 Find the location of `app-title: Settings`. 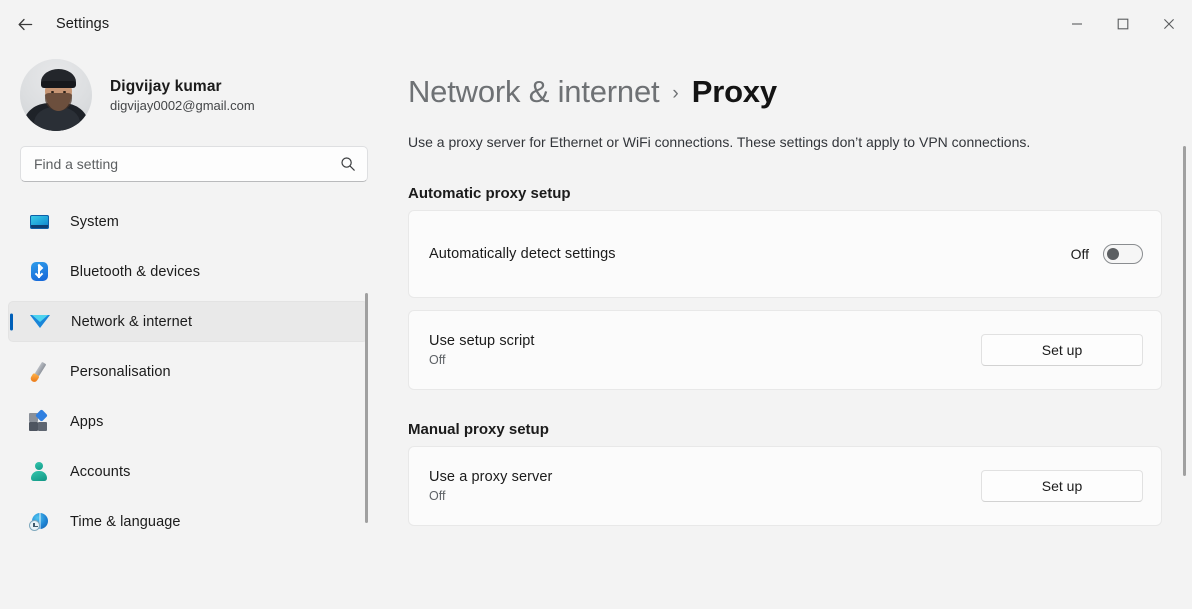

app-title: Settings is located at coordinates (83, 24).